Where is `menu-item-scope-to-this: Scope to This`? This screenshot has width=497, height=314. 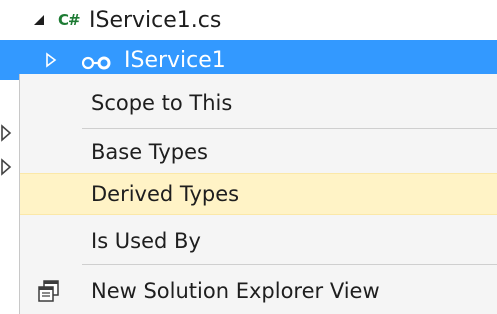
menu-item-scope-to-this: Scope to This is located at coordinates (258, 103).